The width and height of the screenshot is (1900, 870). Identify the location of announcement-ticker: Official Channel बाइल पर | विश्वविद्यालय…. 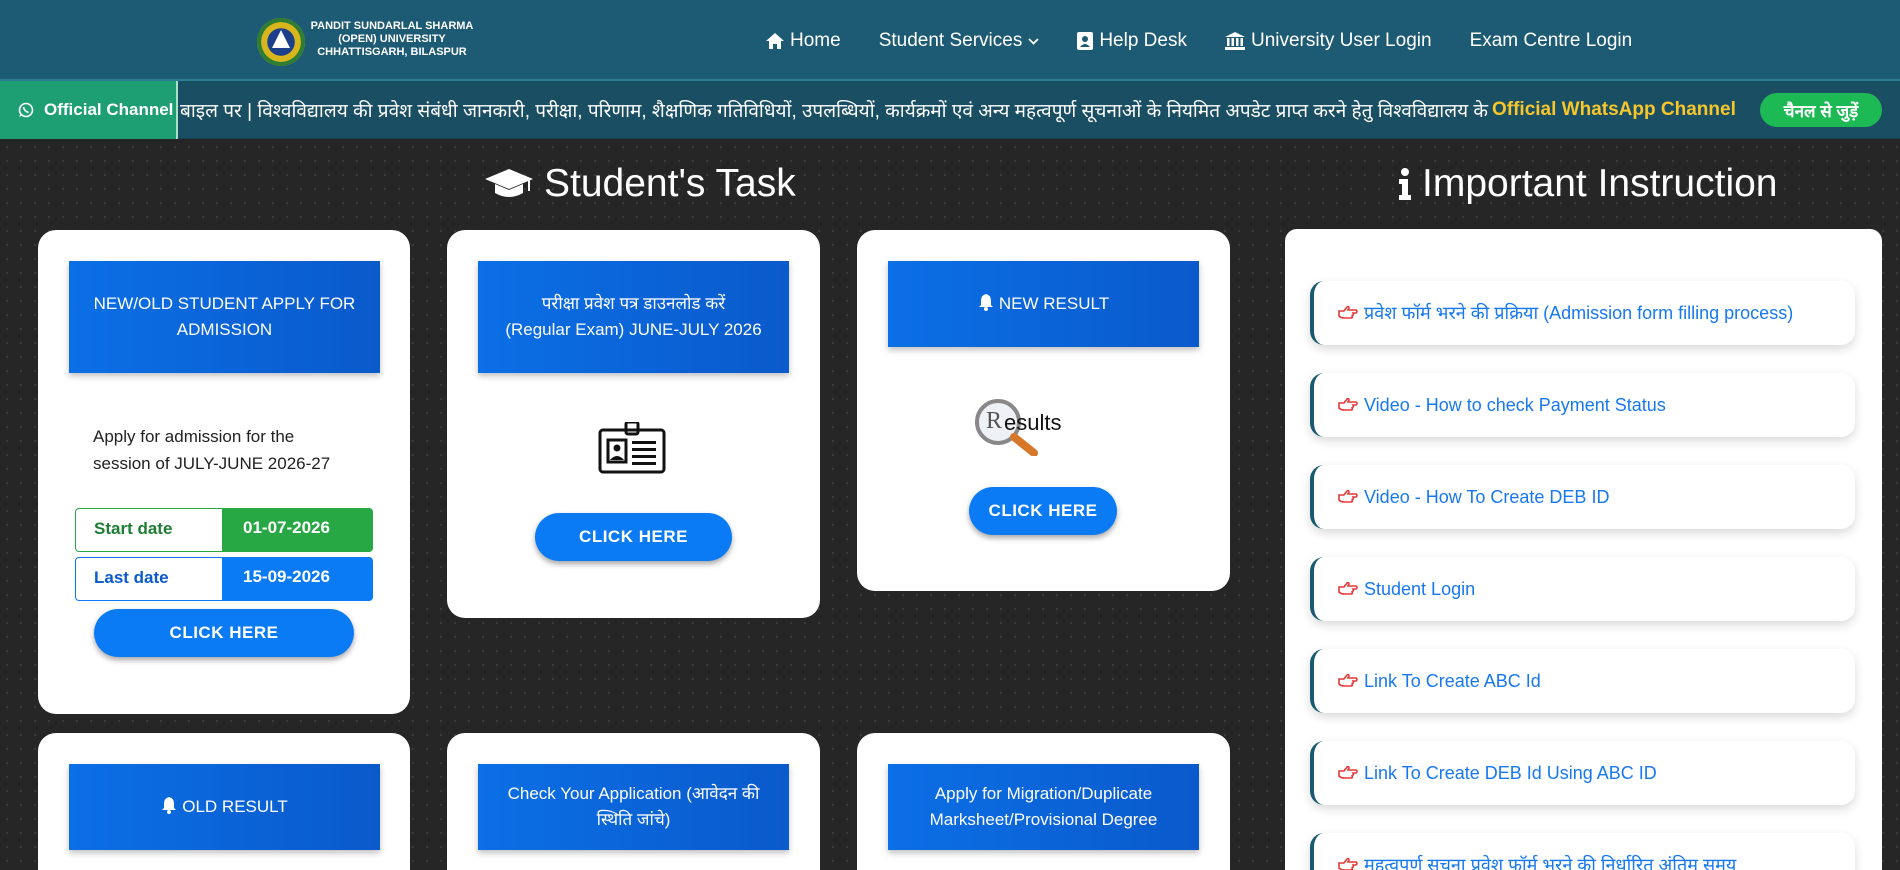
(950, 110).